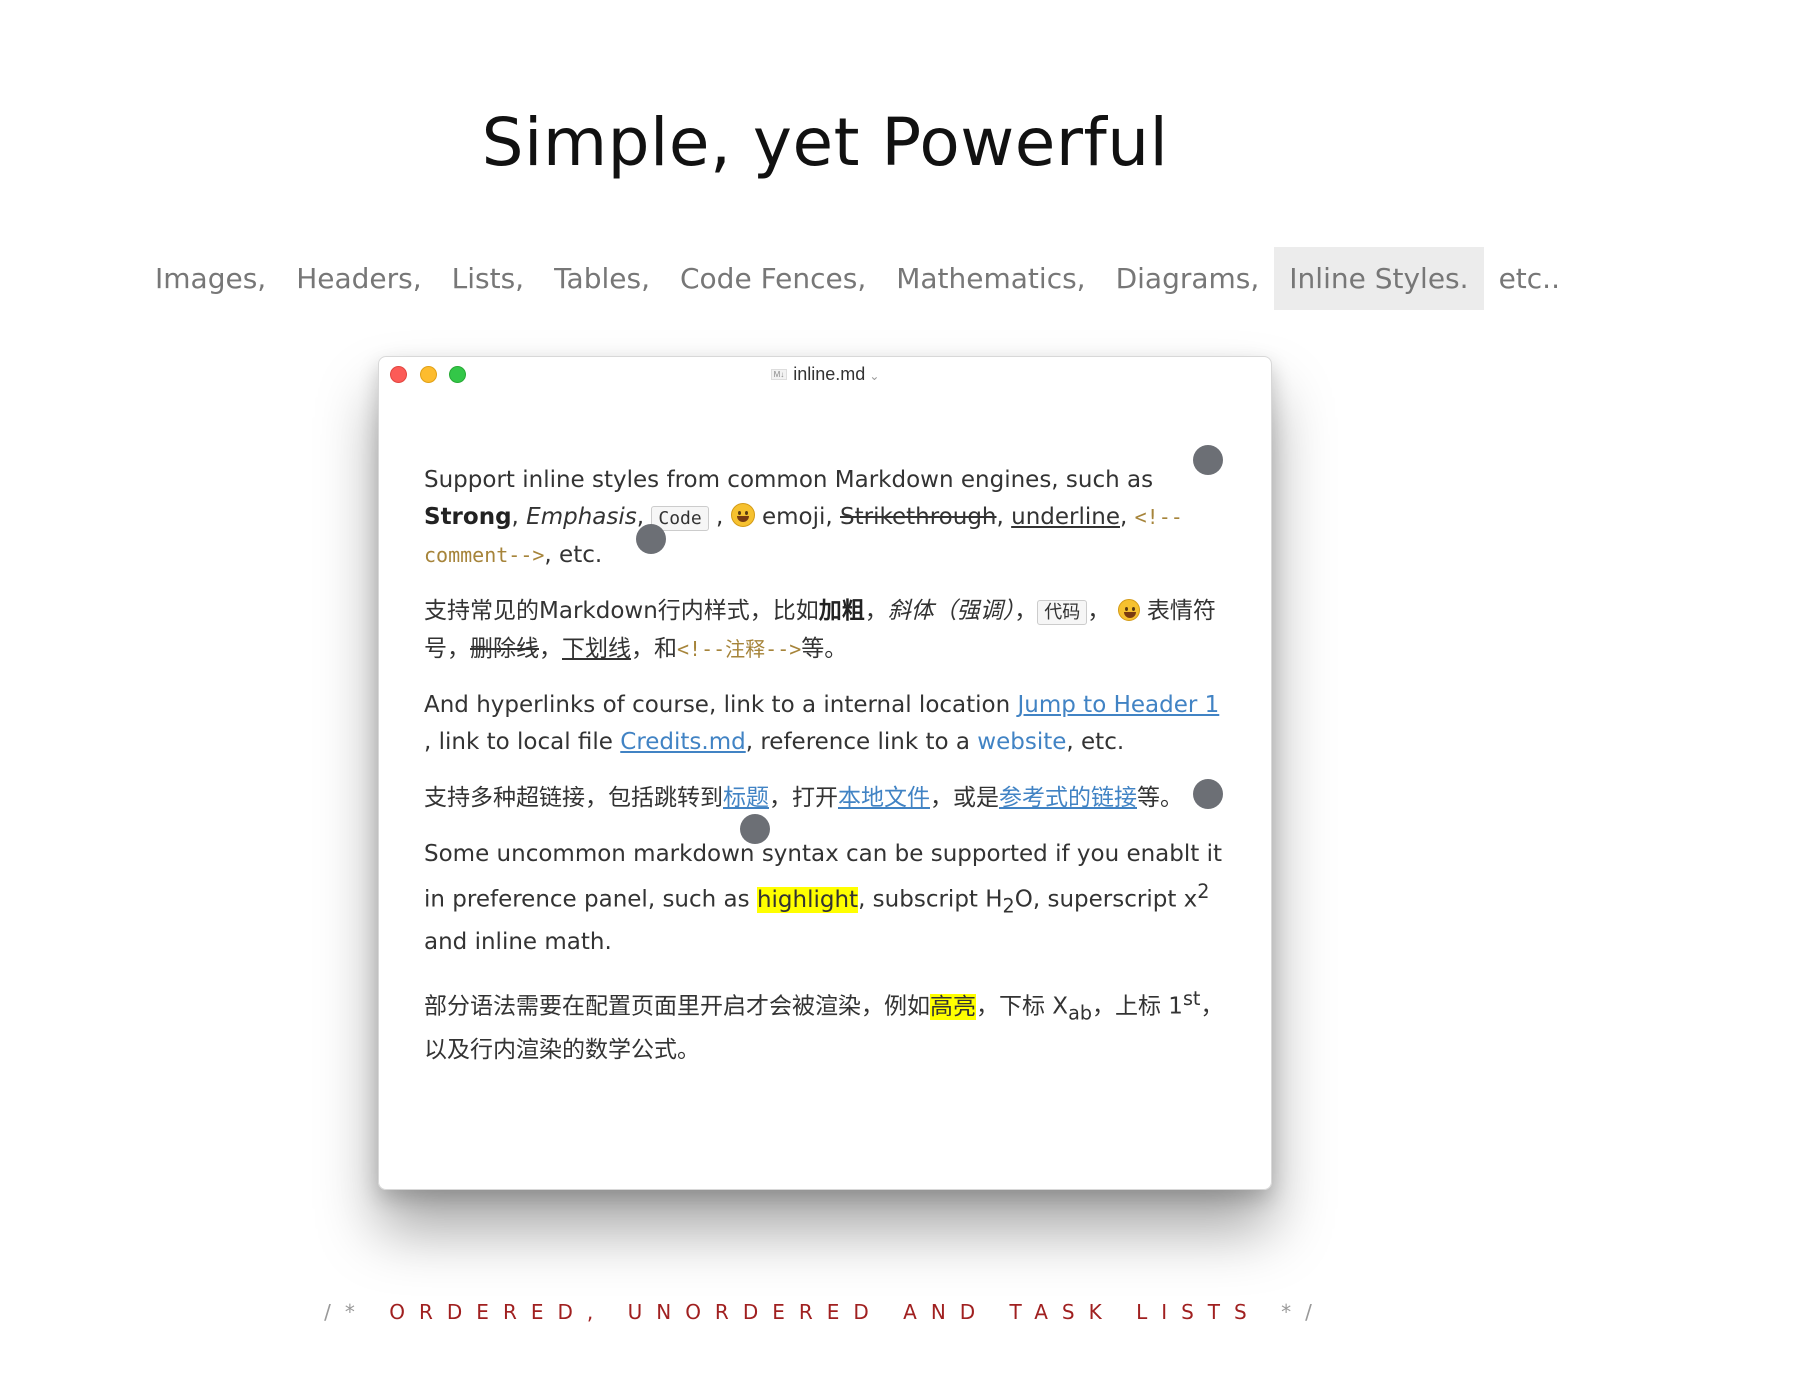 The width and height of the screenshot is (1803, 1378). What do you see at coordinates (964, 798) in the screenshot?
I see `p4-mid: ，或是` at bounding box center [964, 798].